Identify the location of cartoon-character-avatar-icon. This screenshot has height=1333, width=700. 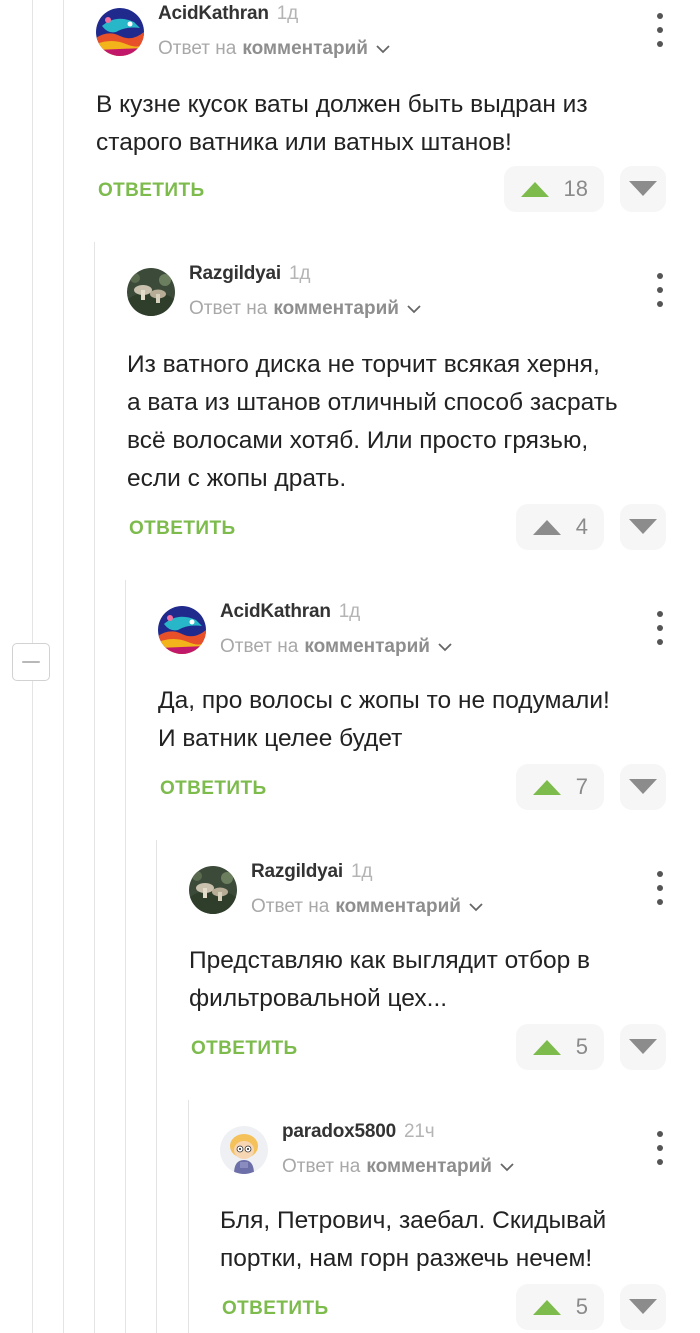
(244, 1150).